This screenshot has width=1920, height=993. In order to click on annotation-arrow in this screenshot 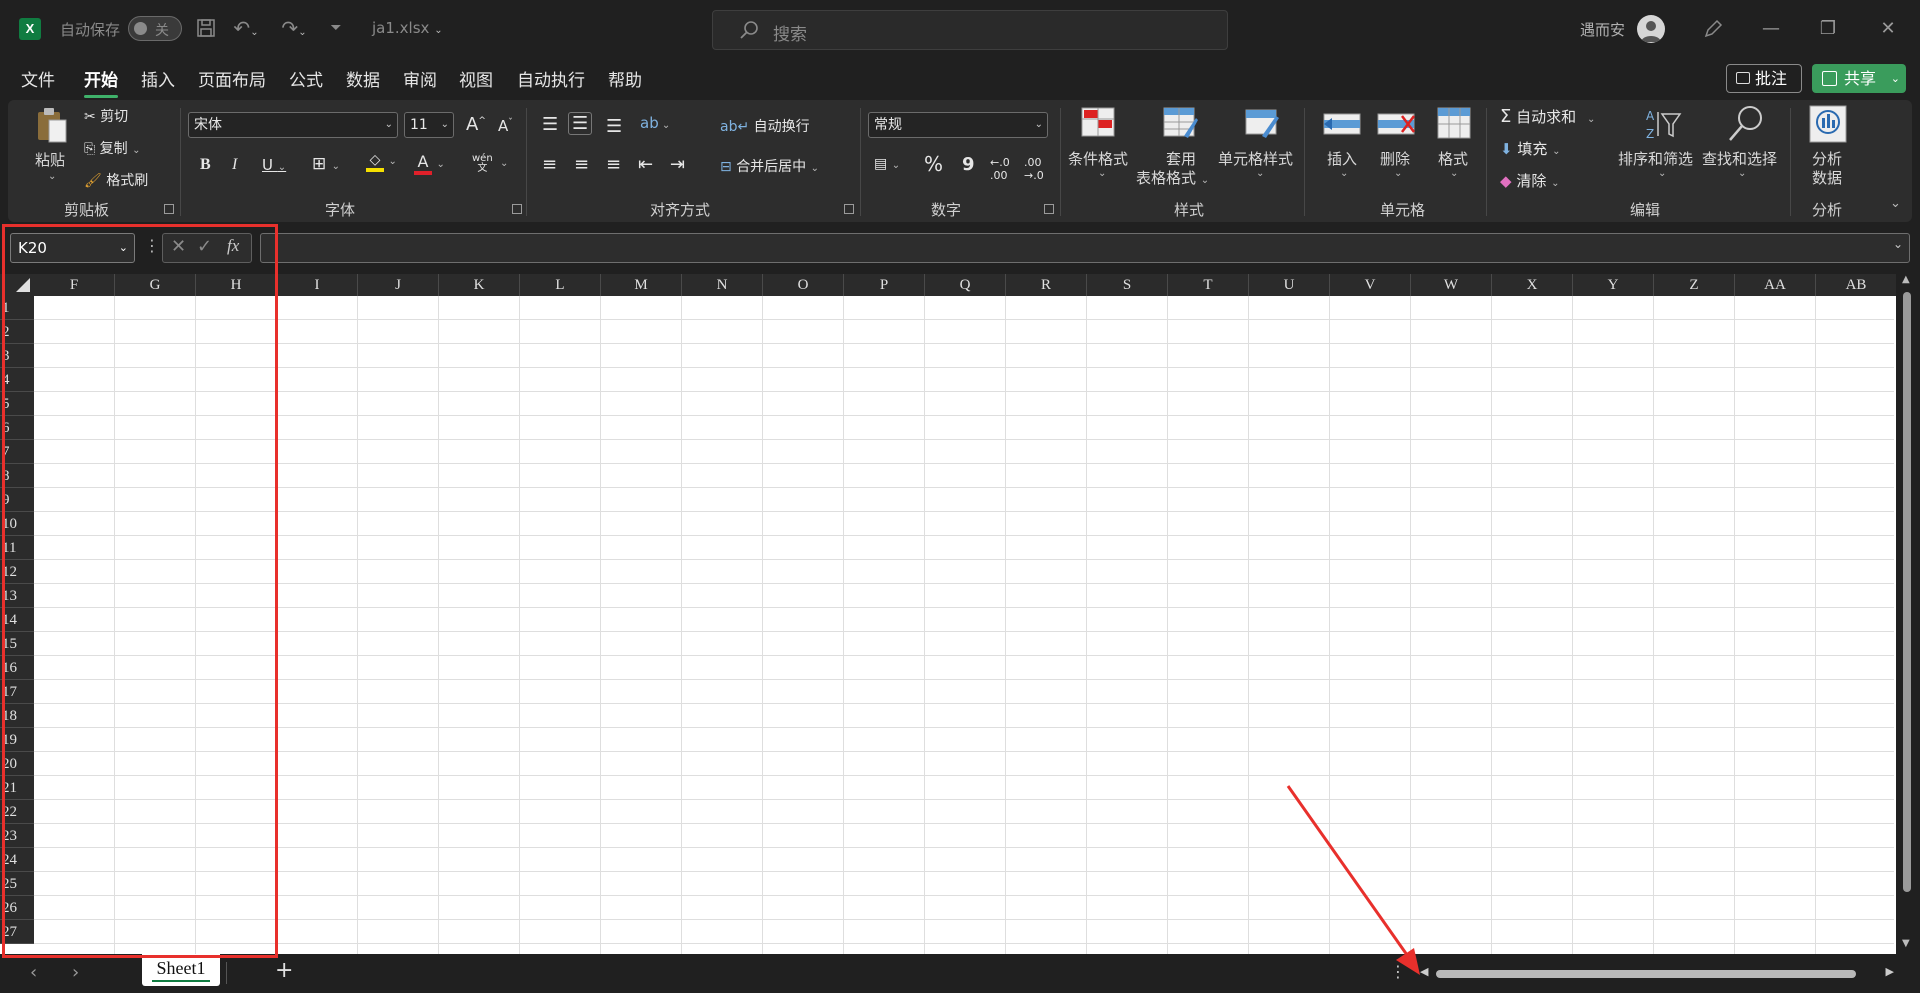, I will do `click(1353, 880)`.